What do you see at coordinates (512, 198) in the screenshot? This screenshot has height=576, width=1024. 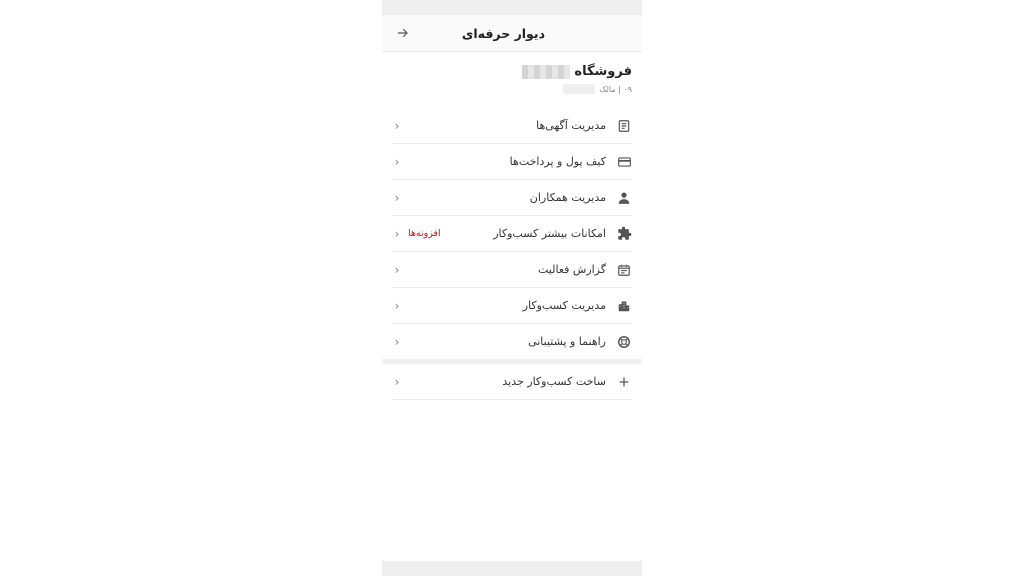 I see `menu-item-colleagues: مدیریت همکاران ‹` at bounding box center [512, 198].